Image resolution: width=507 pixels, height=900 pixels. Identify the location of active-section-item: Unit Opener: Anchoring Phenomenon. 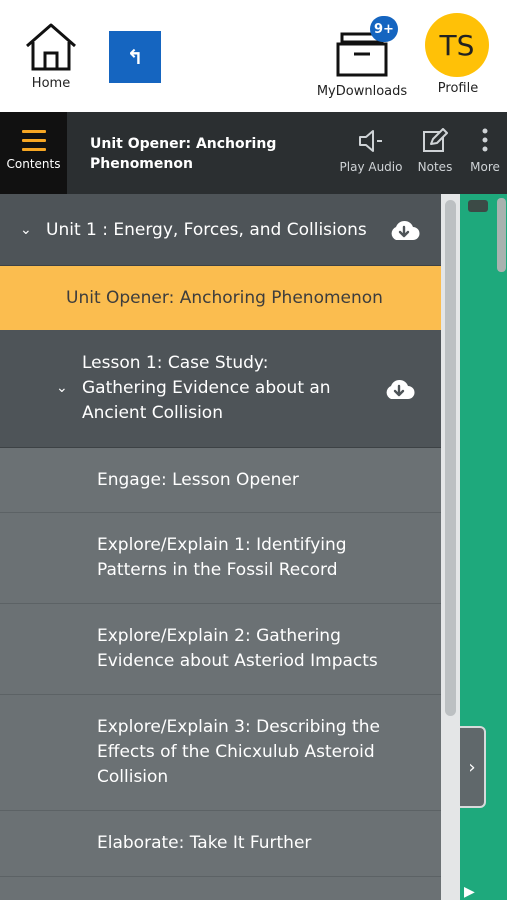
(220, 298).